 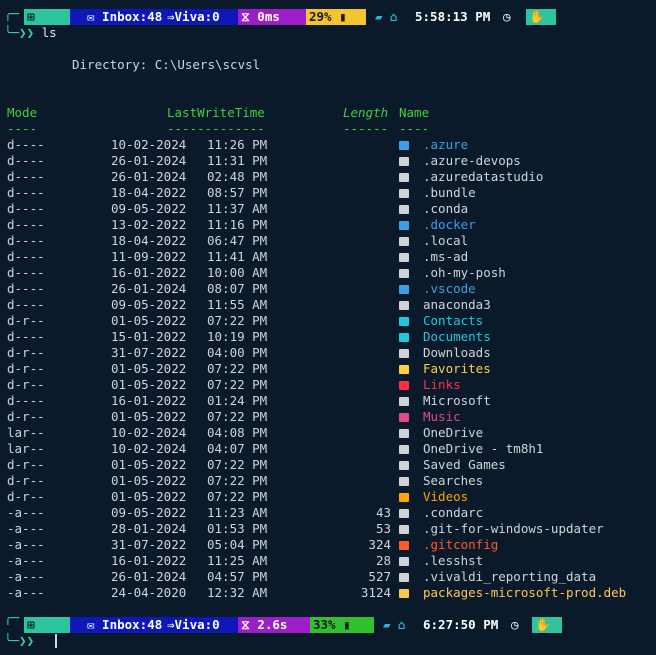 What do you see at coordinates (404, 593) in the screenshot?
I see `package-icon` at bounding box center [404, 593].